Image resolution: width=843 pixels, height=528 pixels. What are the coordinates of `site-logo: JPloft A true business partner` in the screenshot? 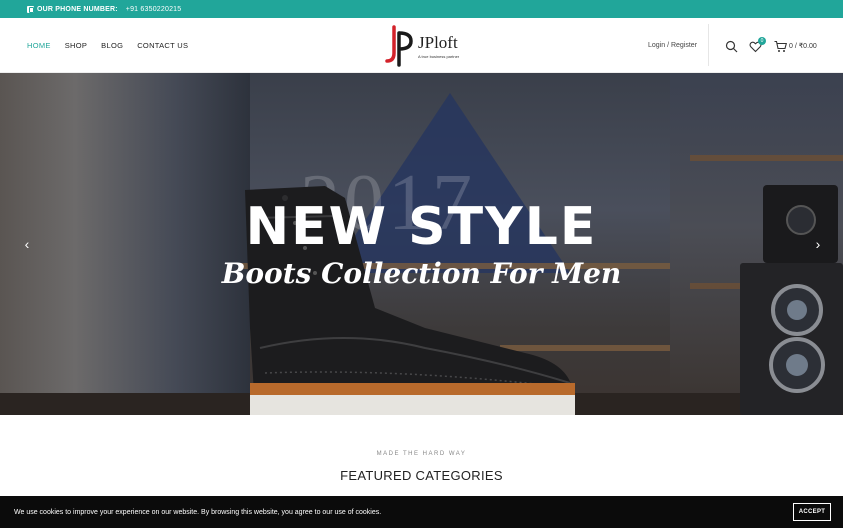 It's located at (424, 46).